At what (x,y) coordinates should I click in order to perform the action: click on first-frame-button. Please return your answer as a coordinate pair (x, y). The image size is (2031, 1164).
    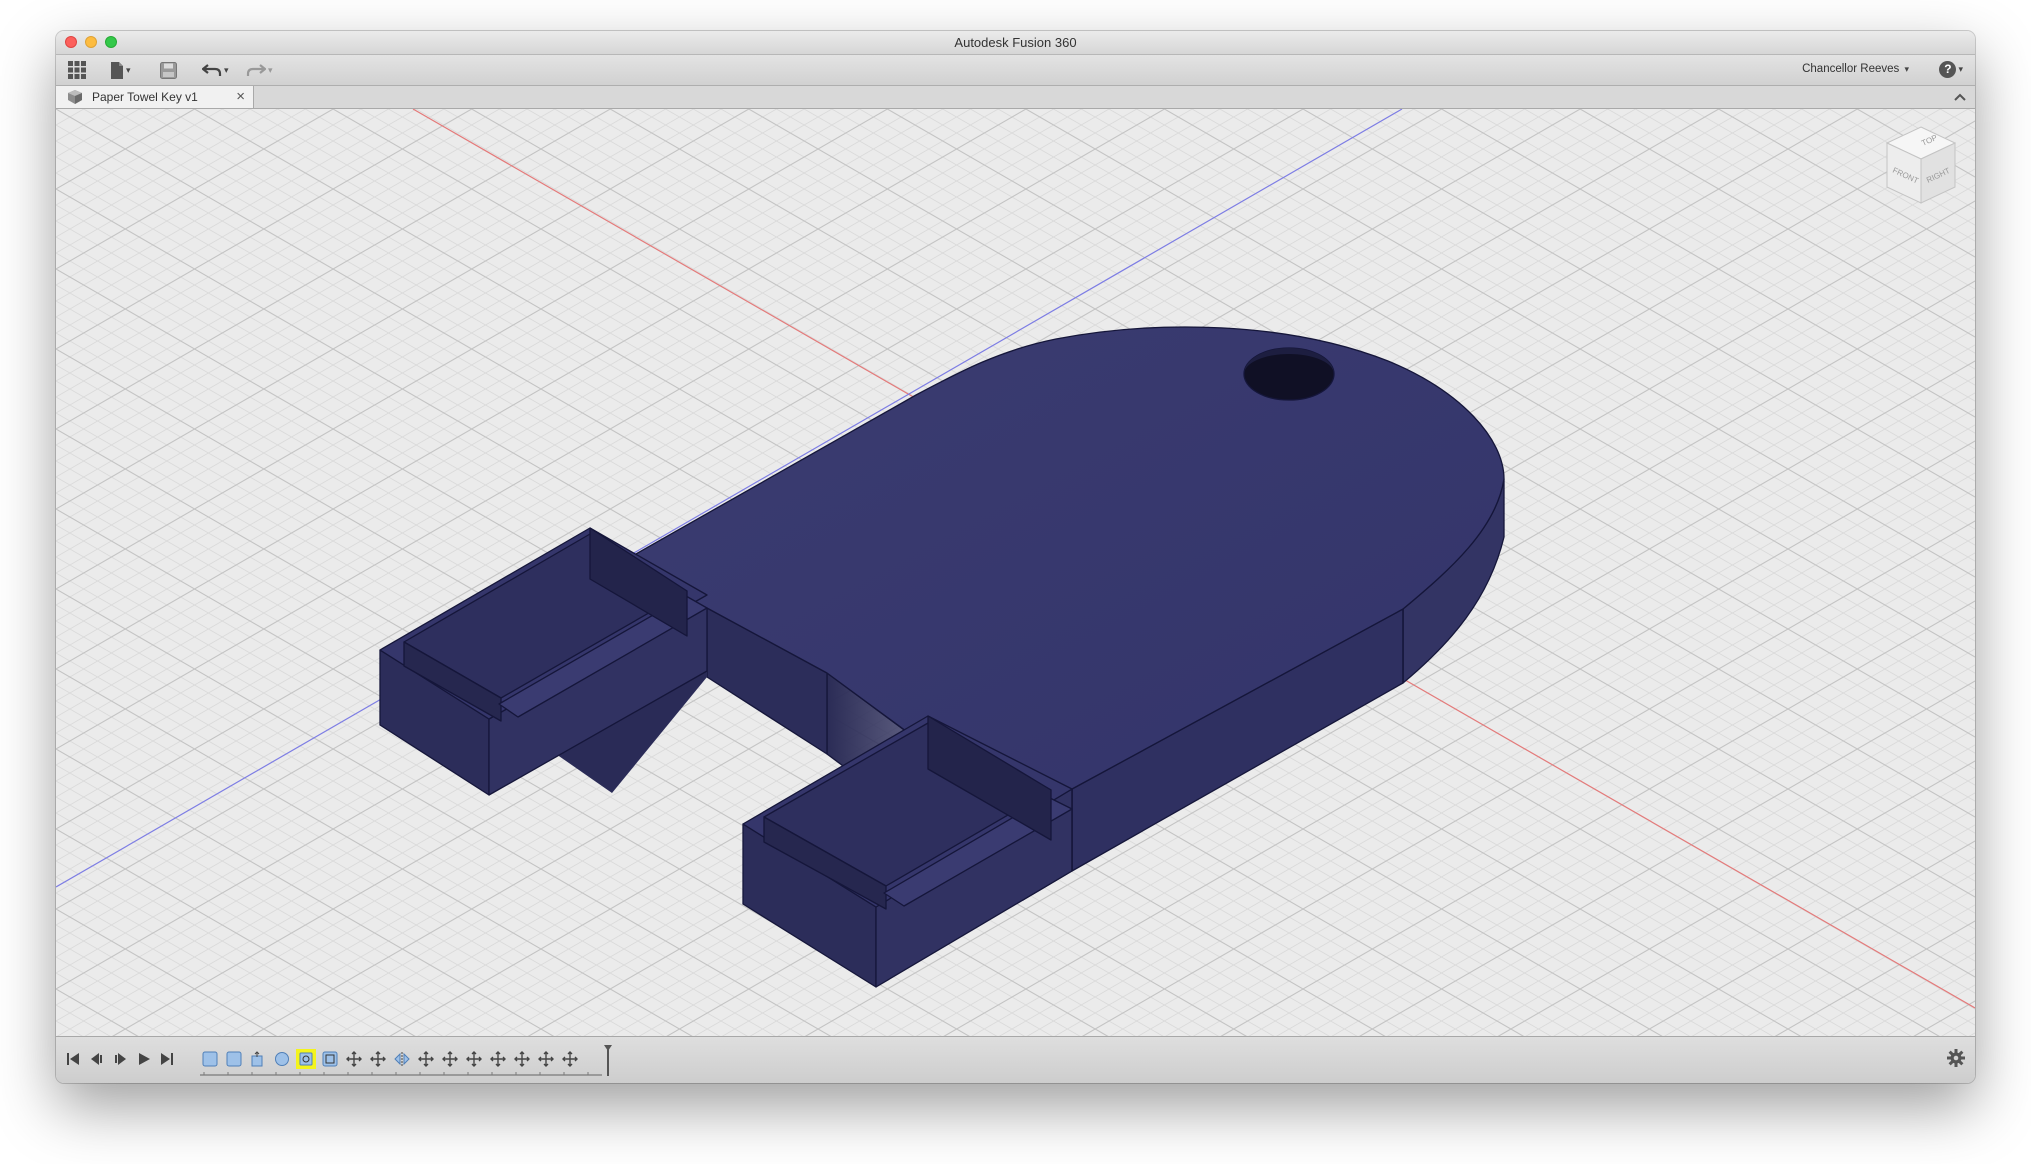
    Looking at the image, I should click on (73, 1059).